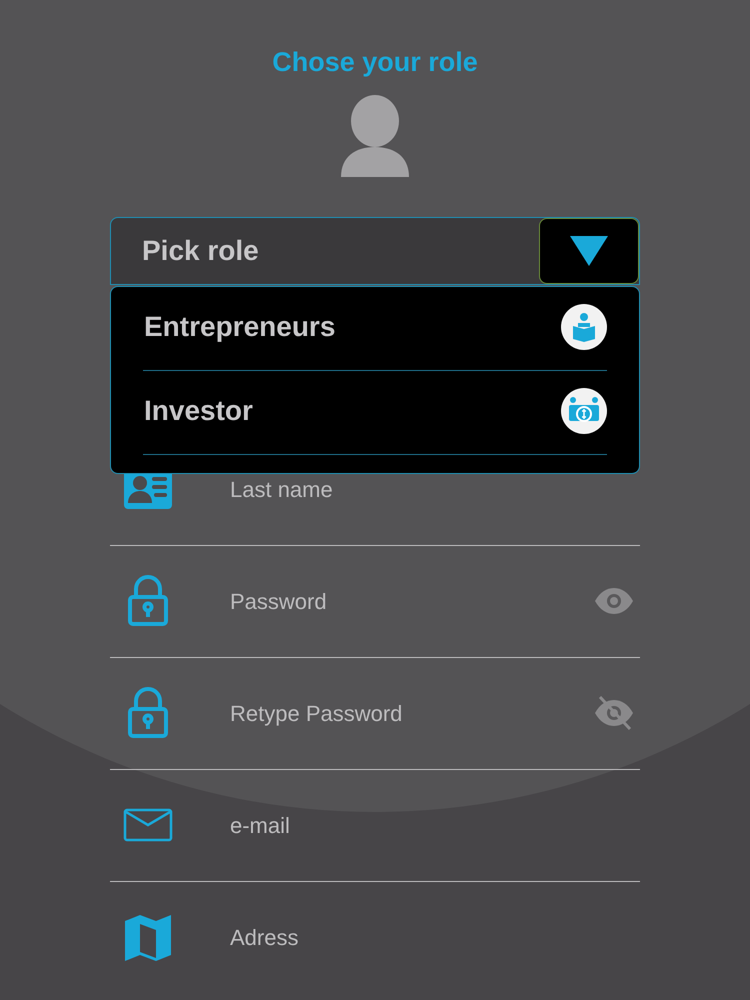 The image size is (750, 1000). What do you see at coordinates (432, 825) in the screenshot?
I see `text-field: e-mail` at bounding box center [432, 825].